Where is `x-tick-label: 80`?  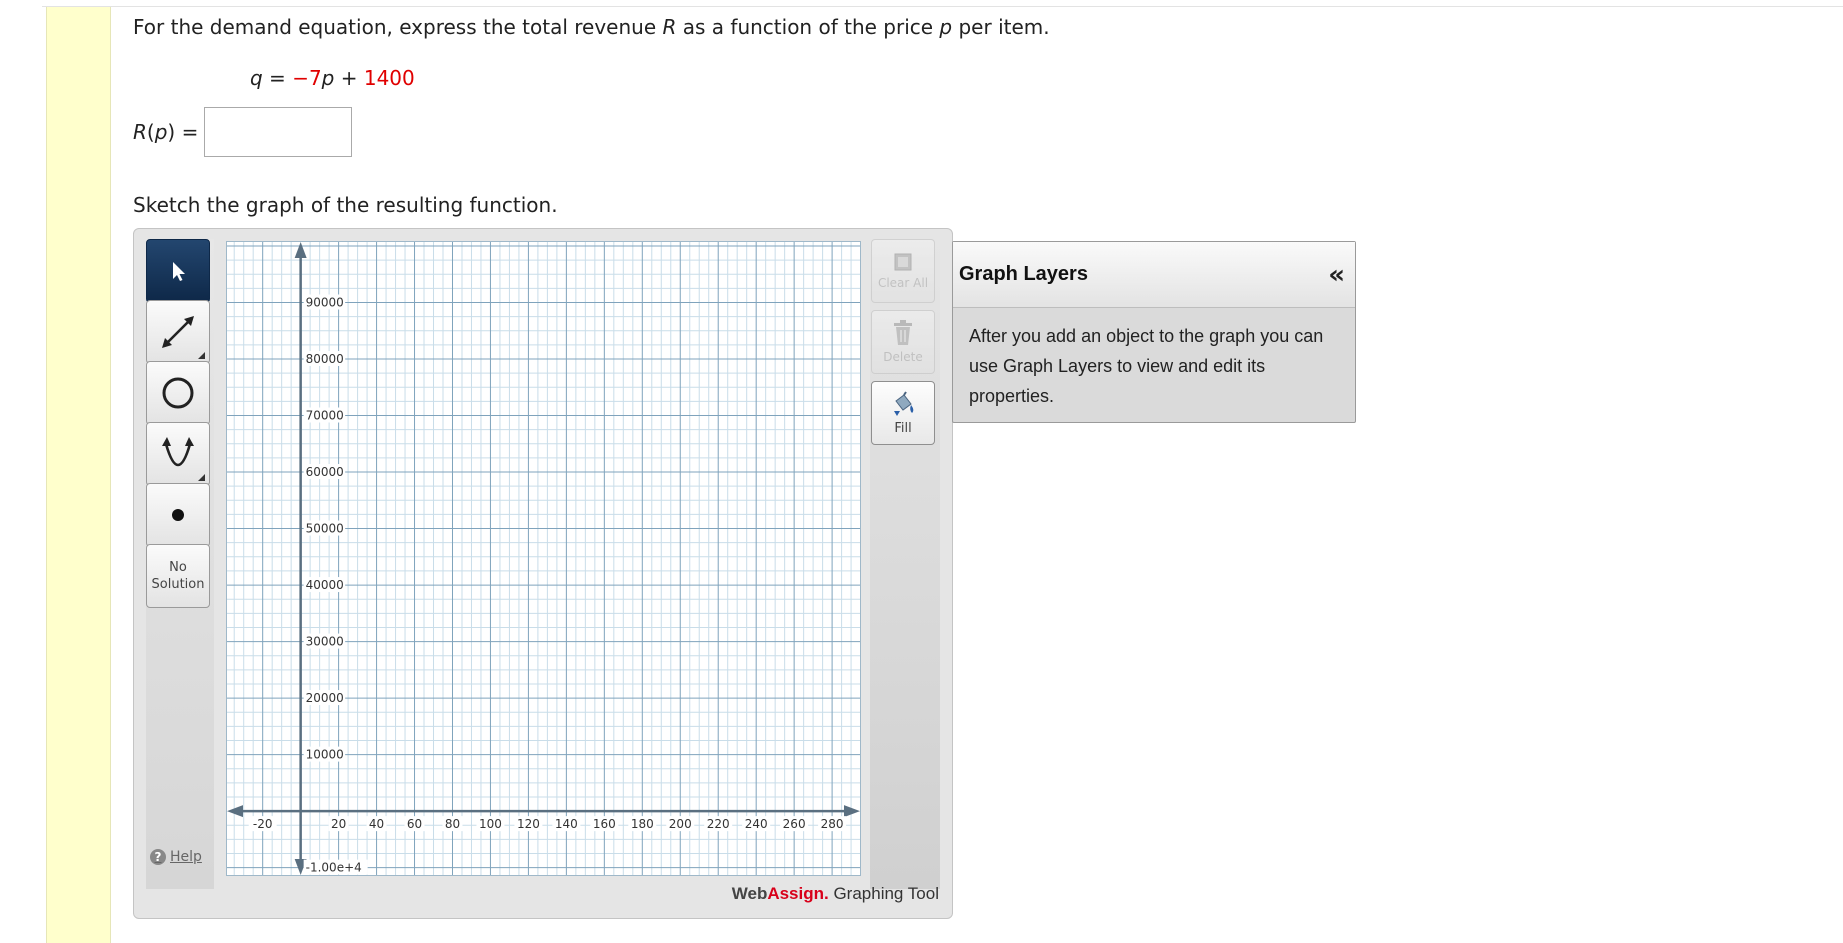 x-tick-label: 80 is located at coordinates (452, 824).